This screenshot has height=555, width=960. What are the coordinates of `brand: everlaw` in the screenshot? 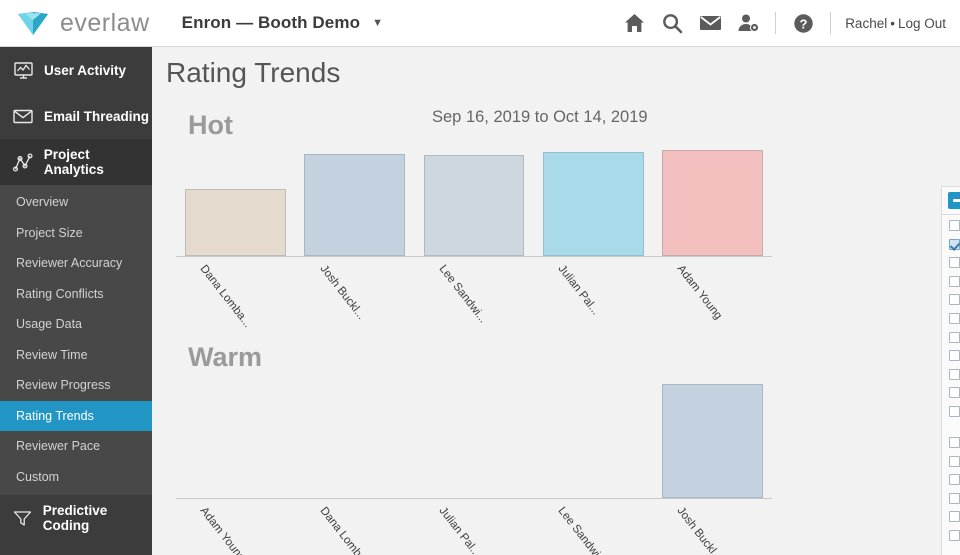 It's located at (83, 23).